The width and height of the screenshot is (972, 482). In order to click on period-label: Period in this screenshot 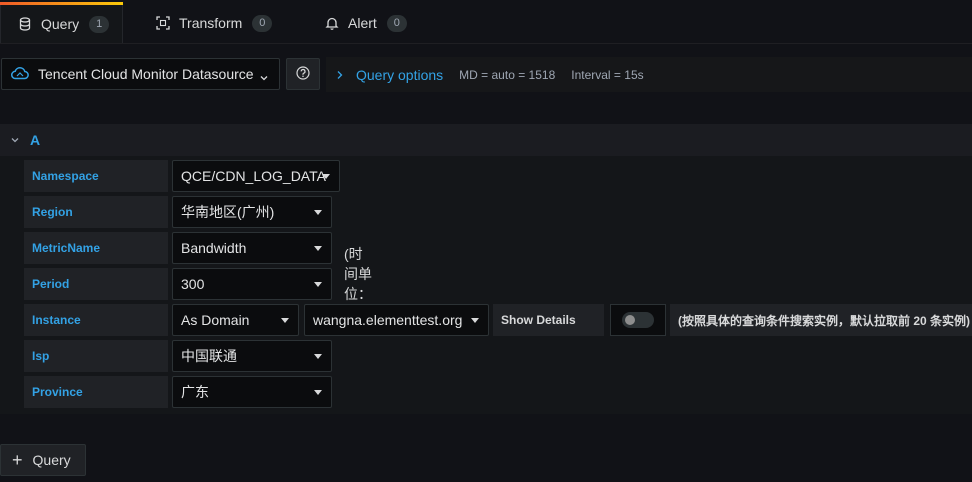, I will do `click(96, 284)`.